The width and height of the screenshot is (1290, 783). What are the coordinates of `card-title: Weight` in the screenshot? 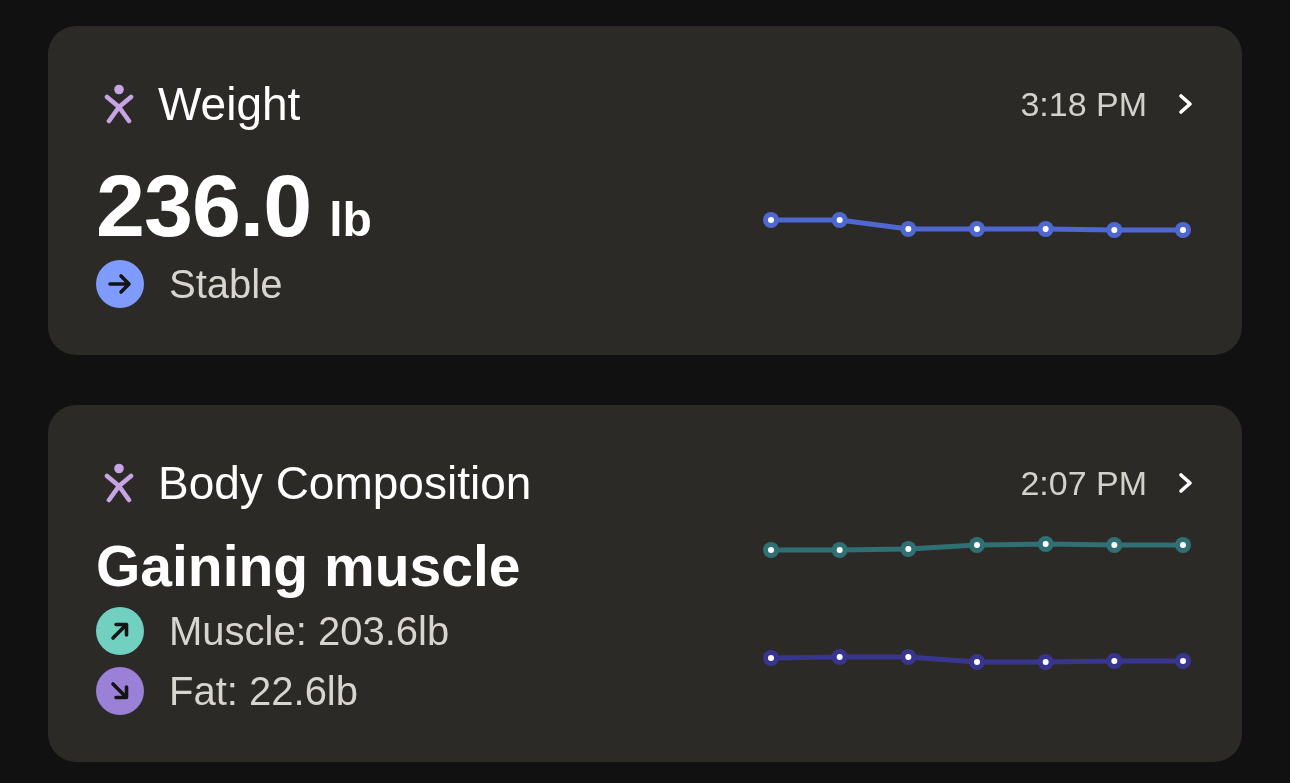 It's located at (229, 104).